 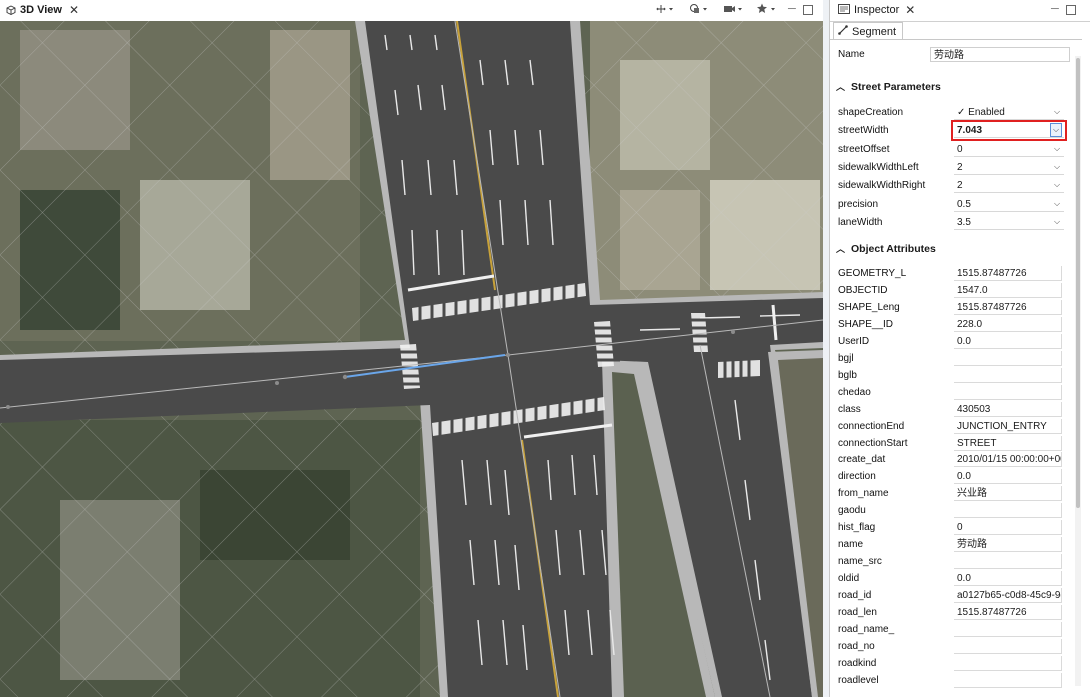 What do you see at coordinates (951, 680) in the screenshot?
I see `attribute-row: roadlevel` at bounding box center [951, 680].